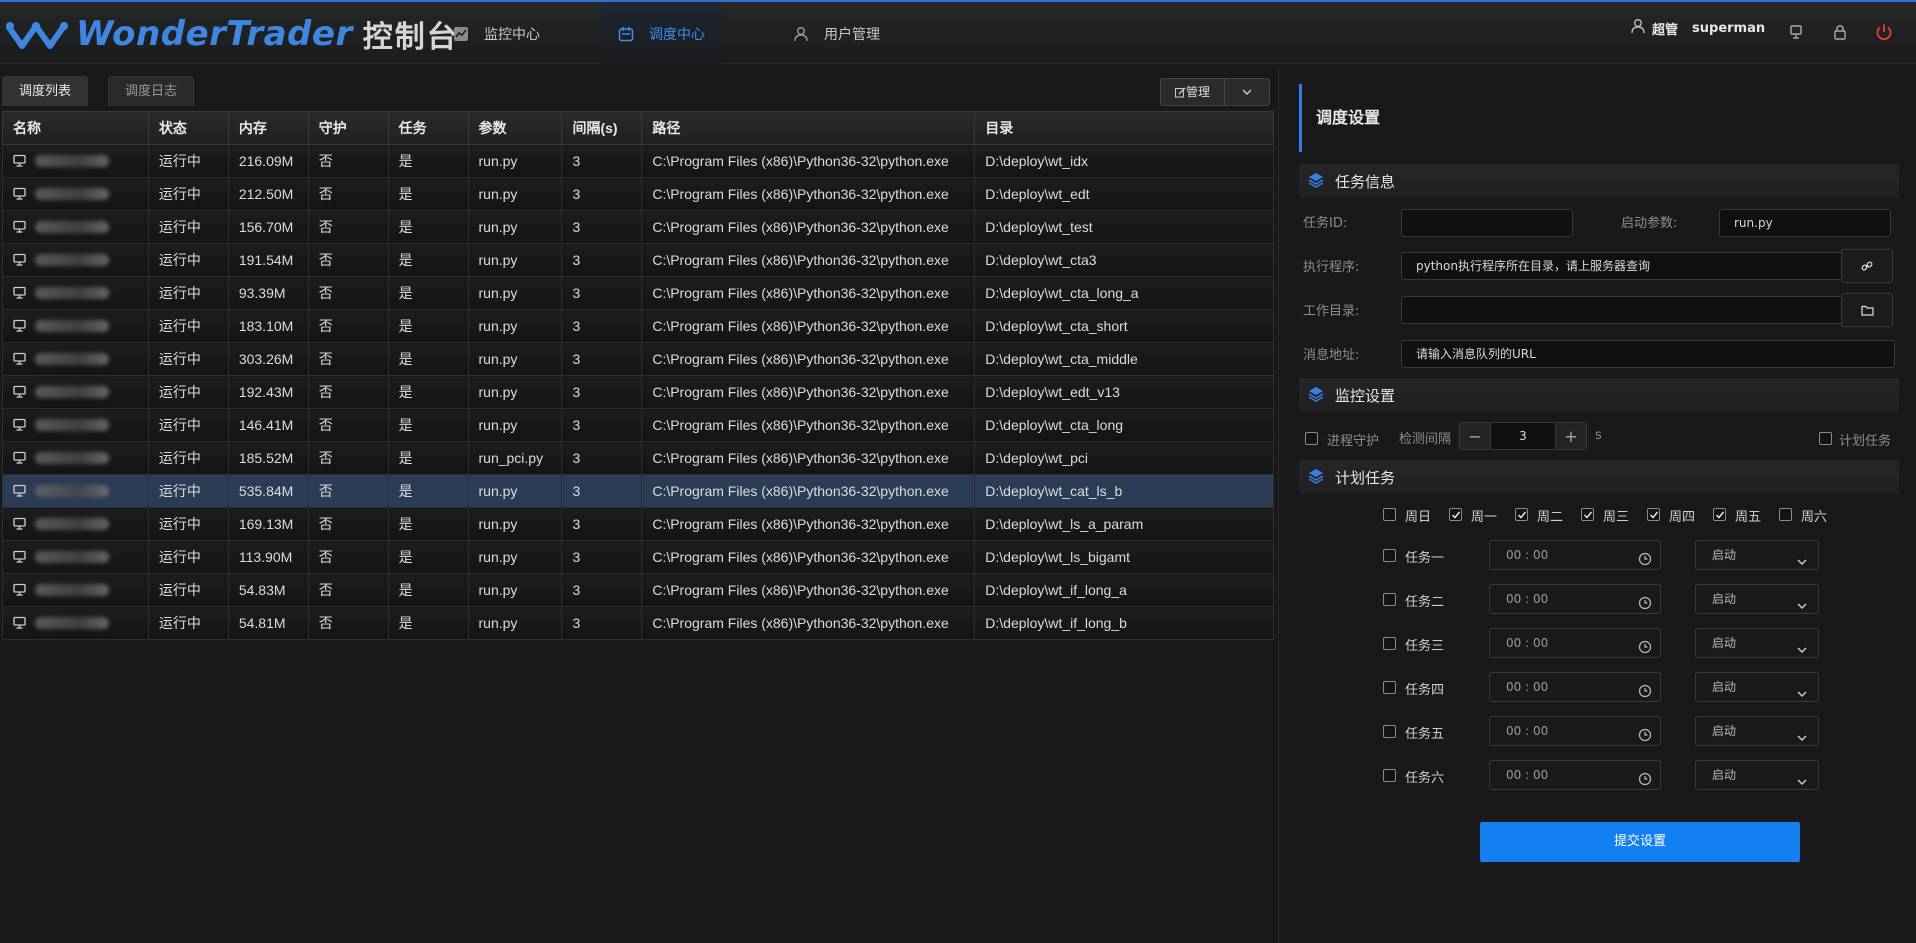  I want to click on column-header: 状态, so click(188, 128).